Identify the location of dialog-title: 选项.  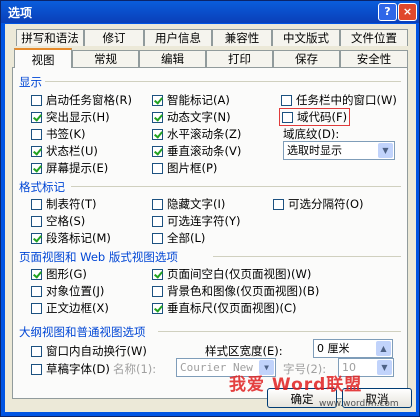
(20, 13).